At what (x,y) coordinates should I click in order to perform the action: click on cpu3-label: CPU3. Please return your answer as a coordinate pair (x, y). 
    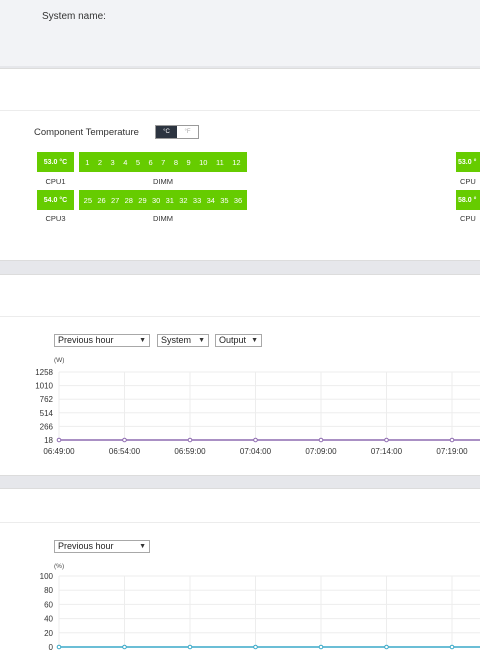
    Looking at the image, I should click on (55, 218).